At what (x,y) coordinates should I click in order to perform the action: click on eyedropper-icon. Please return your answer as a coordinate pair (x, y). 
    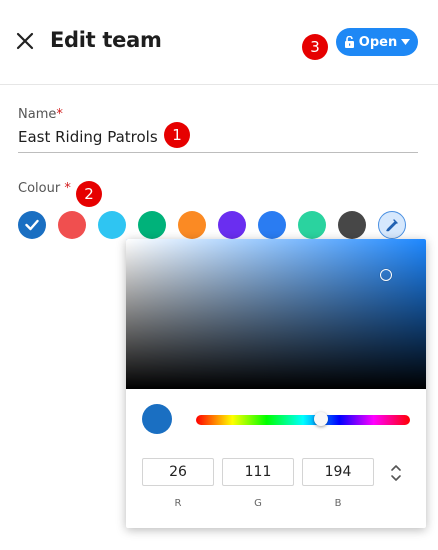
    Looking at the image, I should click on (392, 225).